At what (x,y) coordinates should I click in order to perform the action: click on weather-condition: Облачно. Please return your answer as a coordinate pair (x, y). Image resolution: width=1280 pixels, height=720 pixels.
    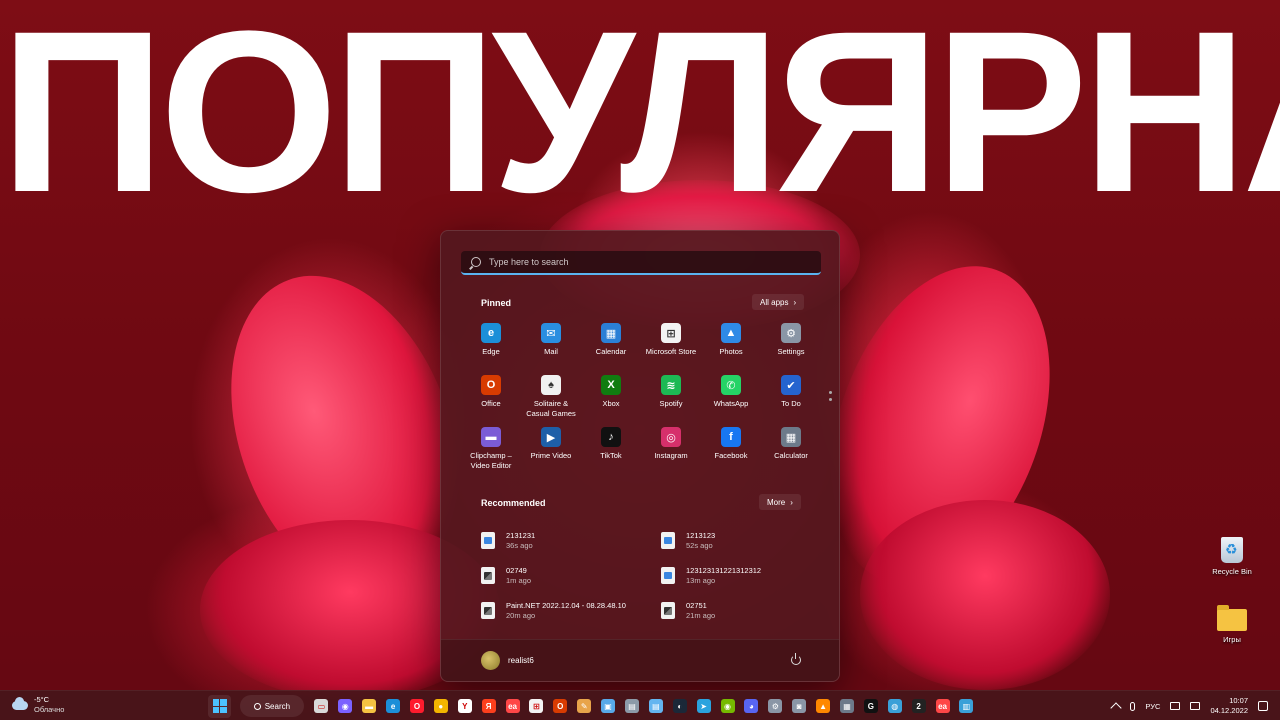
    Looking at the image, I should click on (49, 709).